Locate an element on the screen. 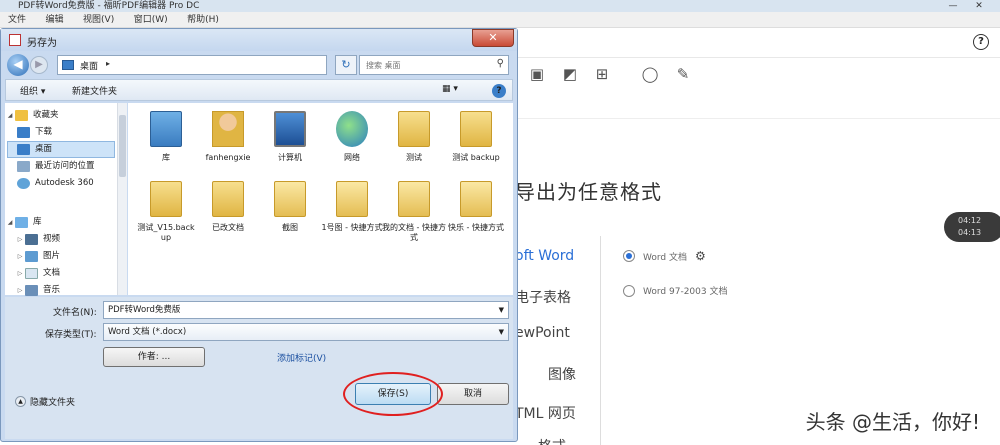 Image resolution: width=1000 pixels, height=445 pixels. hide-folders-toggle: ▲ 隐藏文件夹 is located at coordinates (45, 401).